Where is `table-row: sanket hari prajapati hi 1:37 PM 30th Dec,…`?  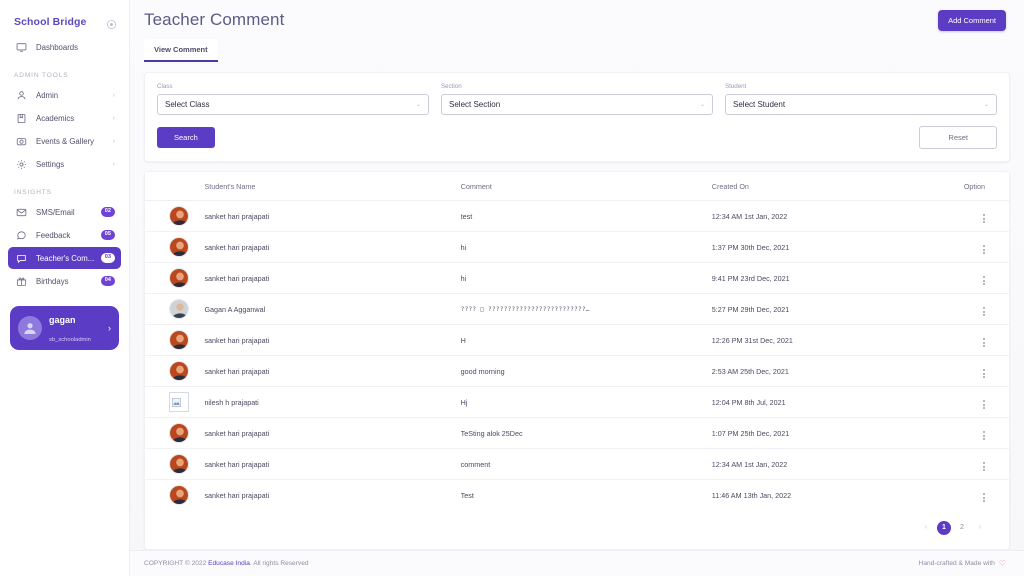 table-row: sanket hari prajapati hi 1:37 PM 30th Dec,… is located at coordinates (577, 247).